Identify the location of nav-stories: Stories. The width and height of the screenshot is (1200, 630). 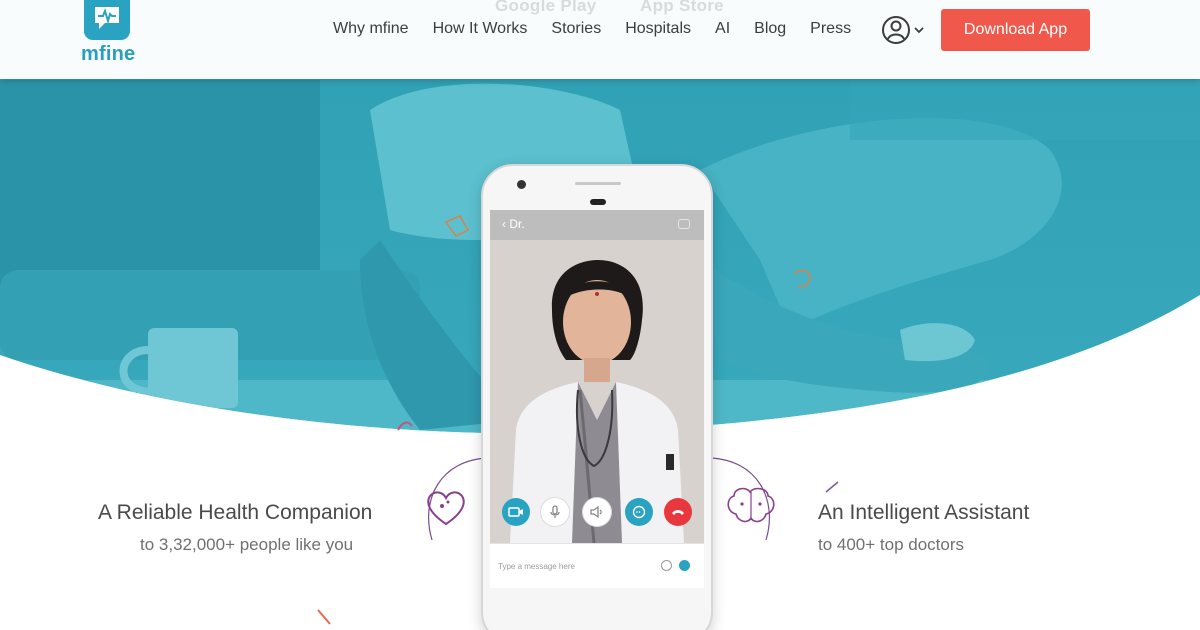
(576, 30).